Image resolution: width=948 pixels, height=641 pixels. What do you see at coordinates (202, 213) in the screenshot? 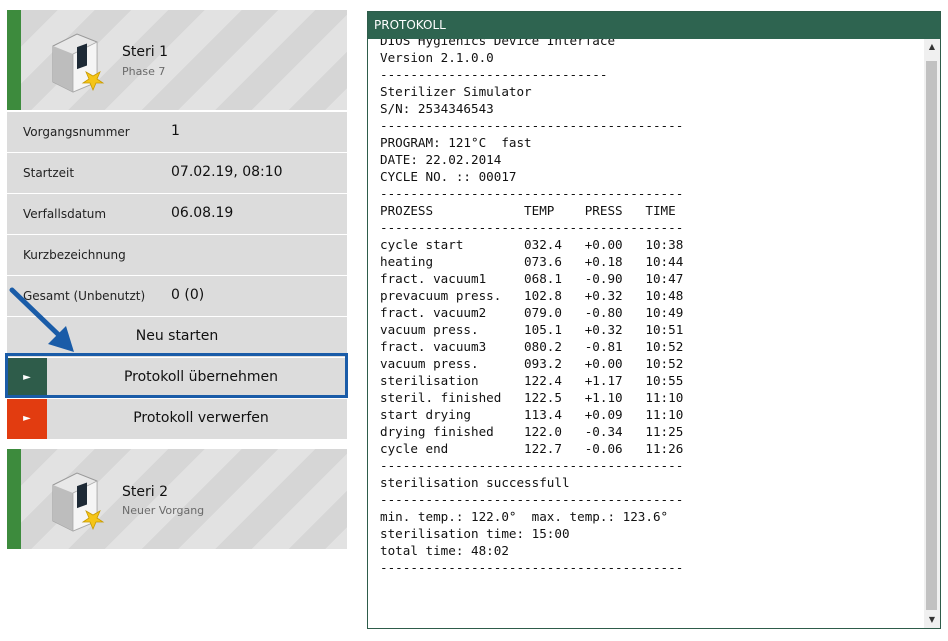
I see `detail-value: 06.08.19` at bounding box center [202, 213].